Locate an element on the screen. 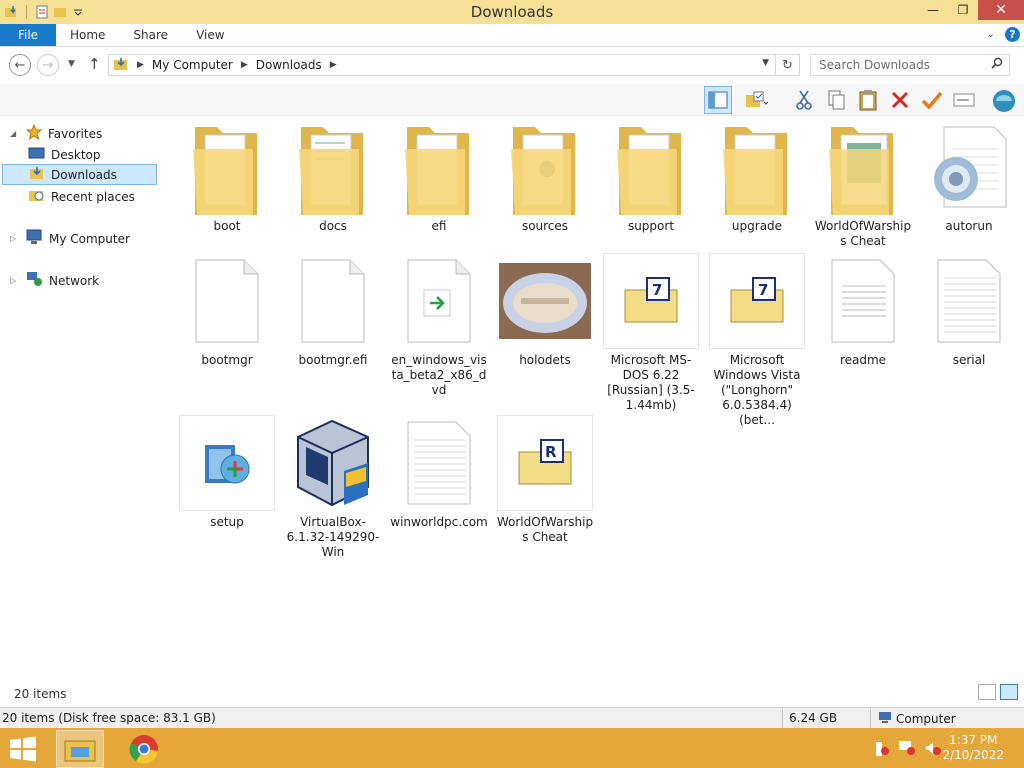  file-item: efi is located at coordinates (439, 176).